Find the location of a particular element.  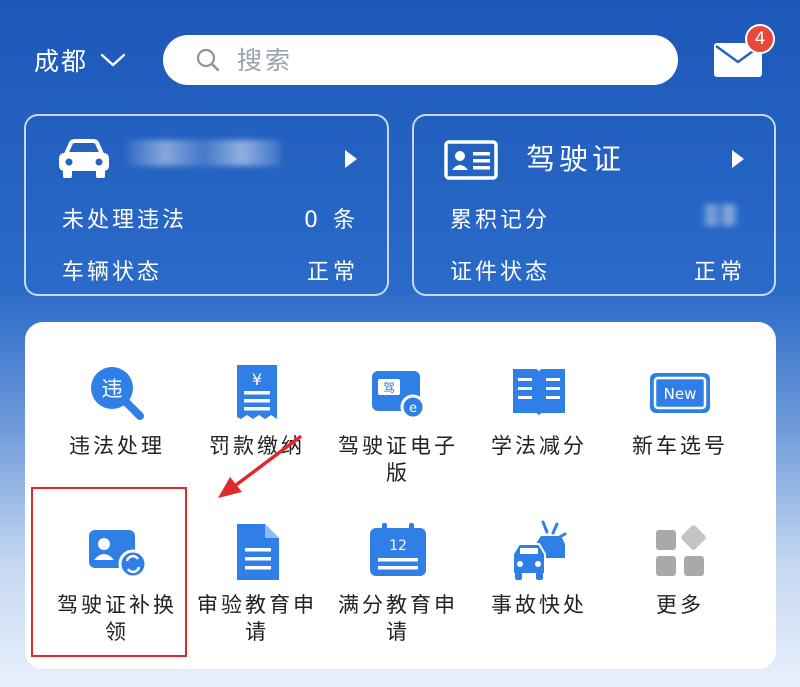

e-license-icon: 驾 e is located at coordinates (399, 395).